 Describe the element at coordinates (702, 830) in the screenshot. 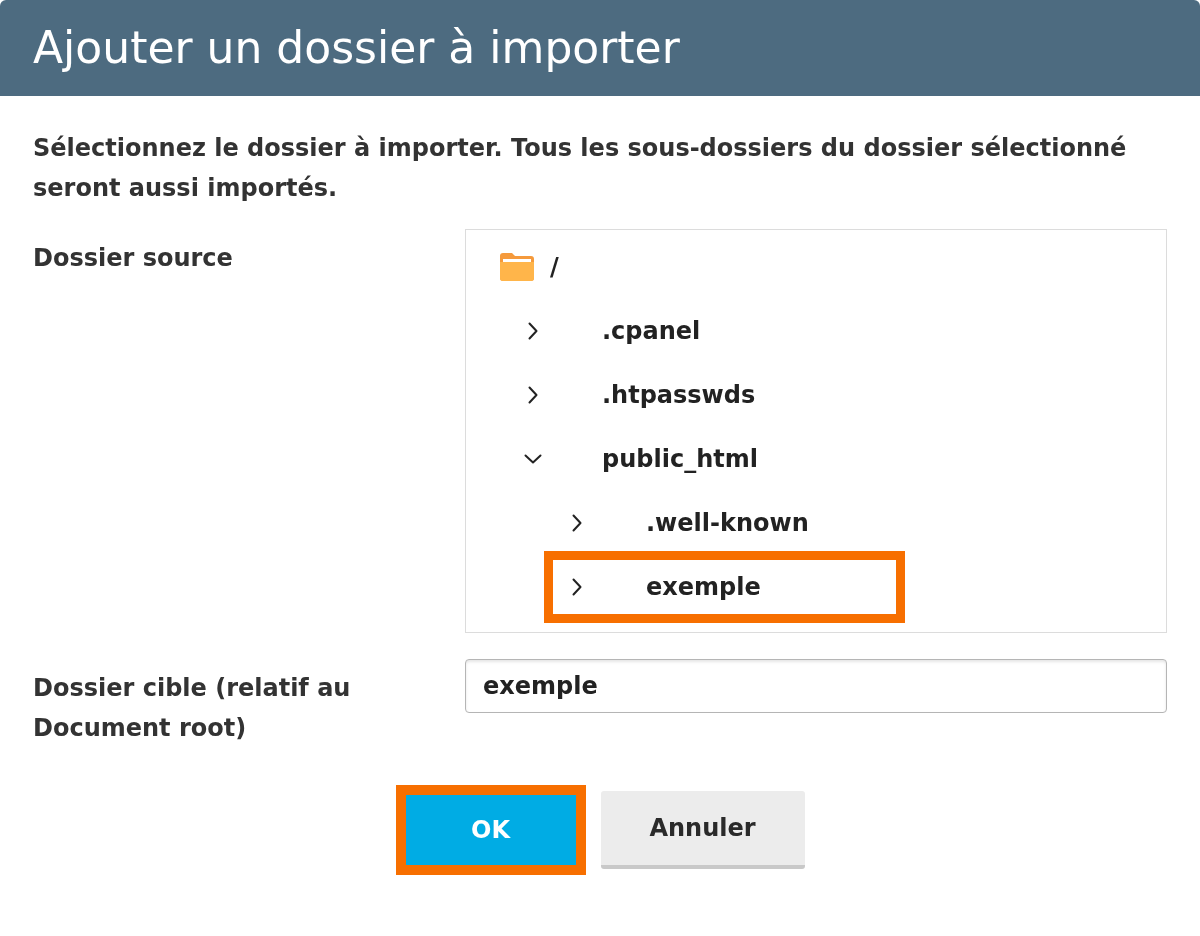

I see `cancel-button: Annuler` at that location.